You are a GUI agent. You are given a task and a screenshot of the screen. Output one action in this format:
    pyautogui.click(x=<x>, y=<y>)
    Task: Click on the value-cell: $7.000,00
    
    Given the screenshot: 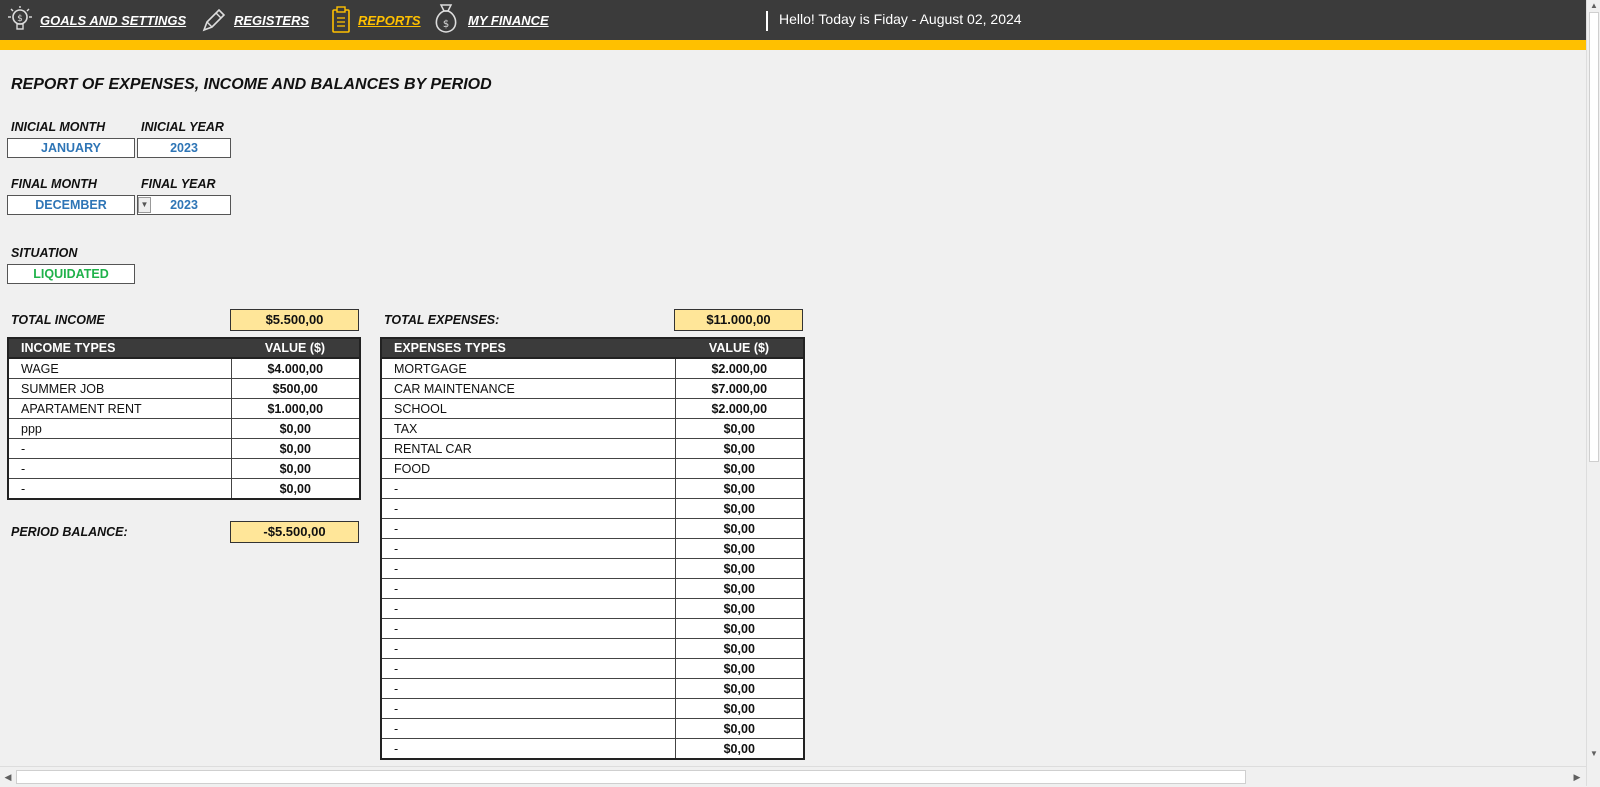 What is the action you would take?
    pyautogui.click(x=739, y=388)
    